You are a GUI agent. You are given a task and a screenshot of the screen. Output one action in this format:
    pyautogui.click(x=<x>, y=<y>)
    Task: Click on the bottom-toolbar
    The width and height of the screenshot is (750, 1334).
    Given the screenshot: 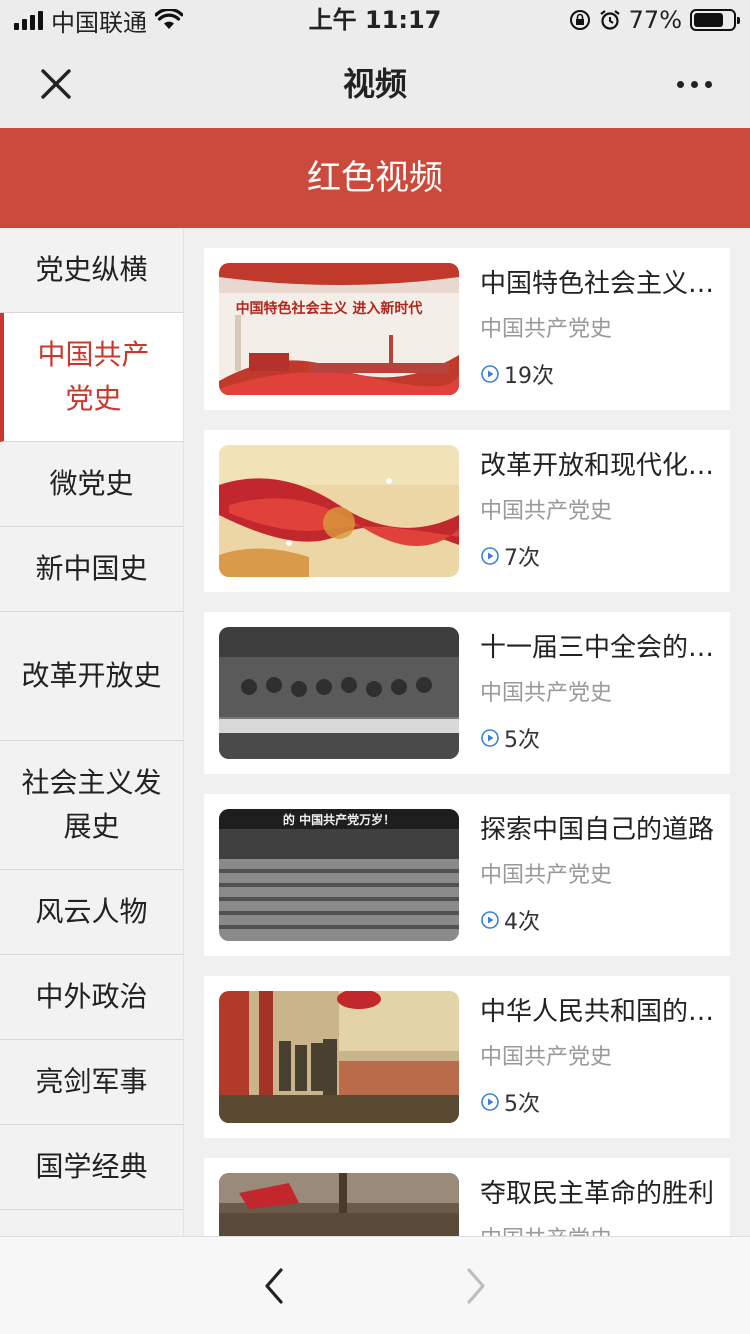 What is the action you would take?
    pyautogui.click(x=375, y=1285)
    